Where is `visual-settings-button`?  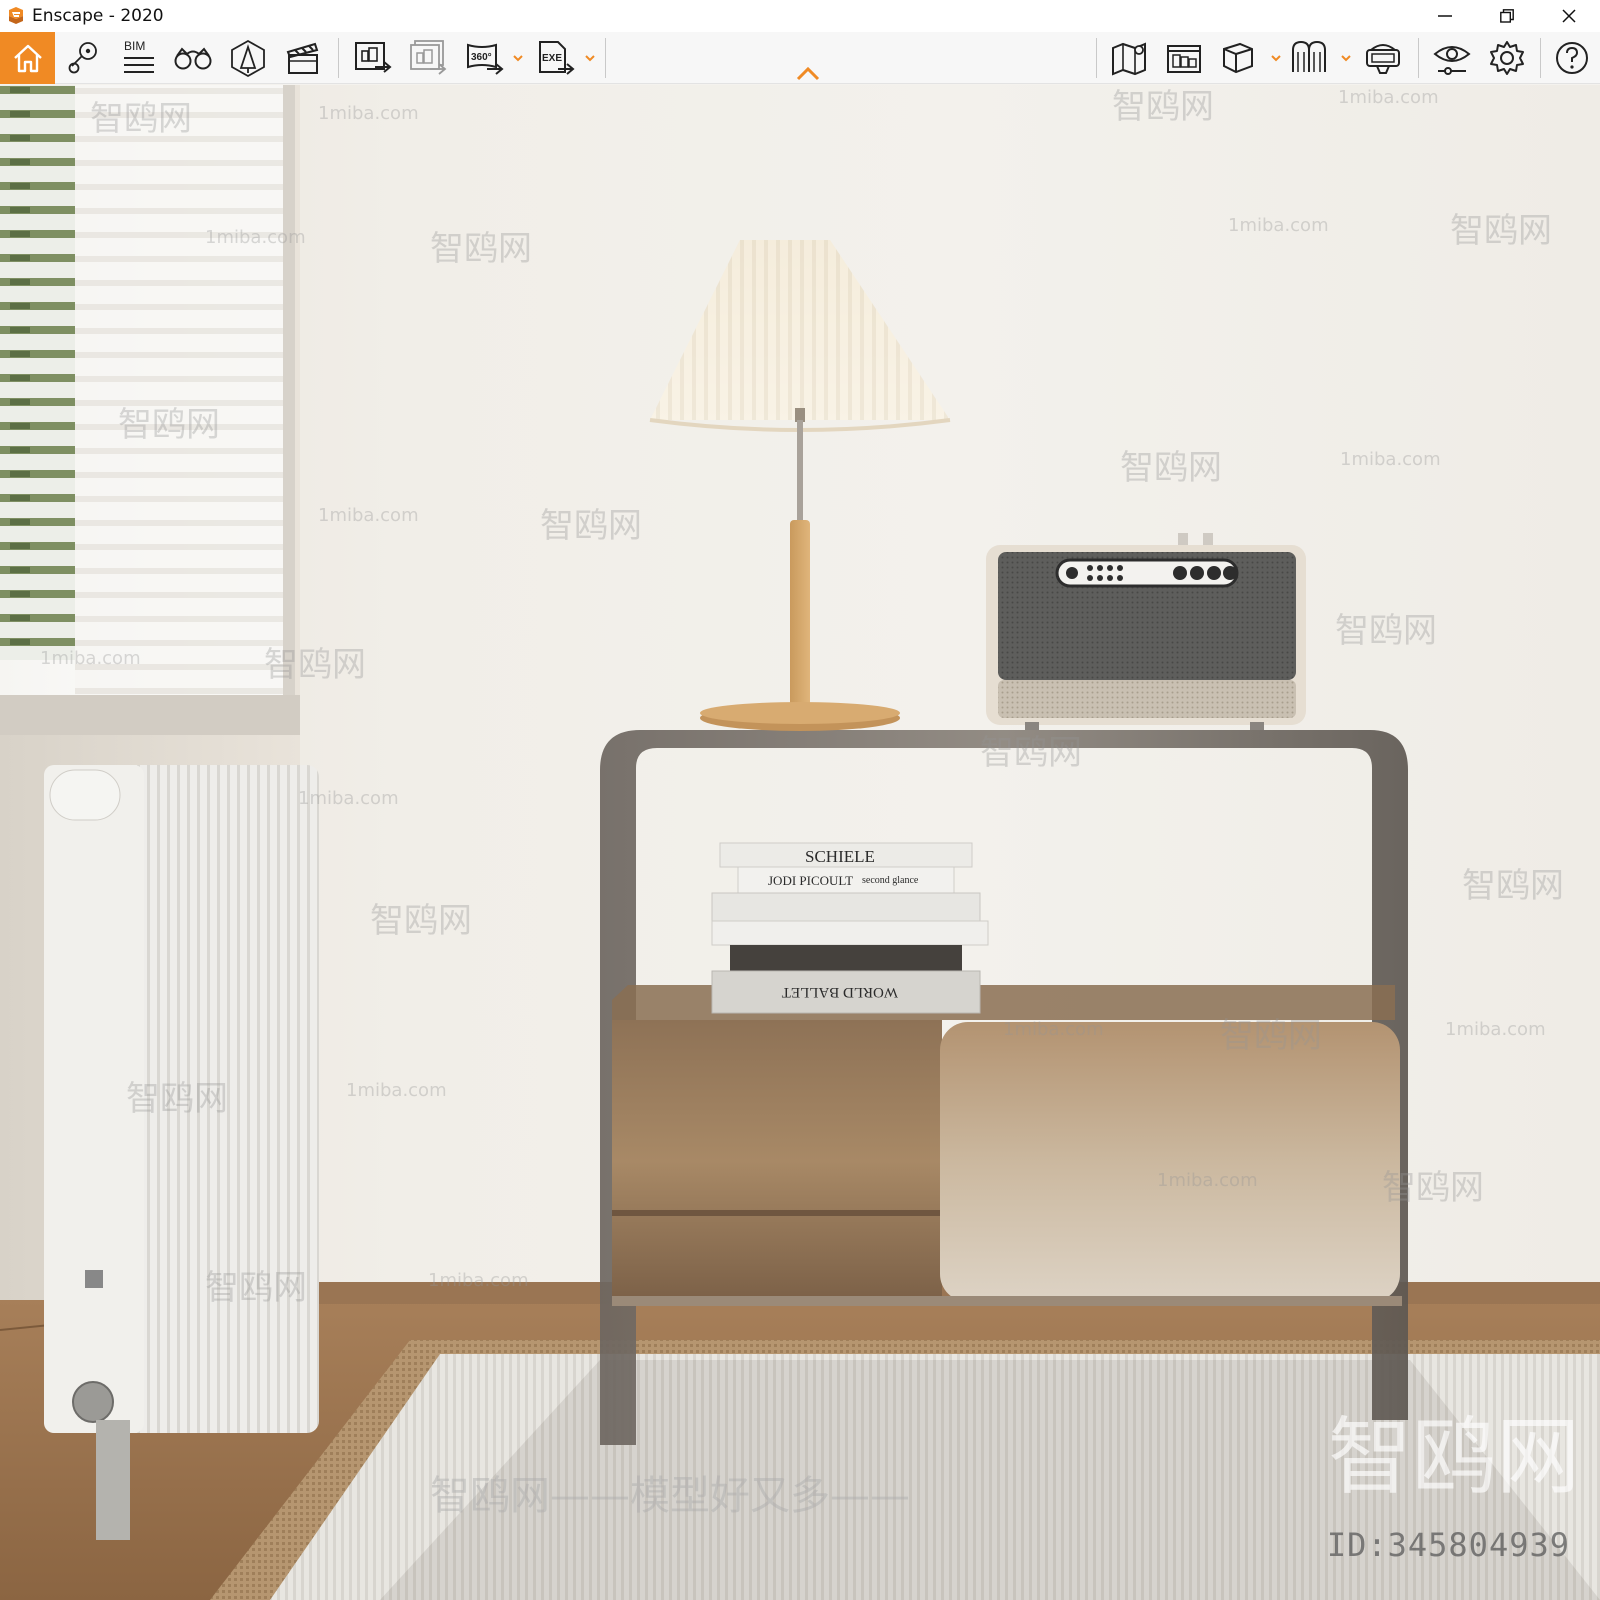 visual-settings-button is located at coordinates (1452, 58).